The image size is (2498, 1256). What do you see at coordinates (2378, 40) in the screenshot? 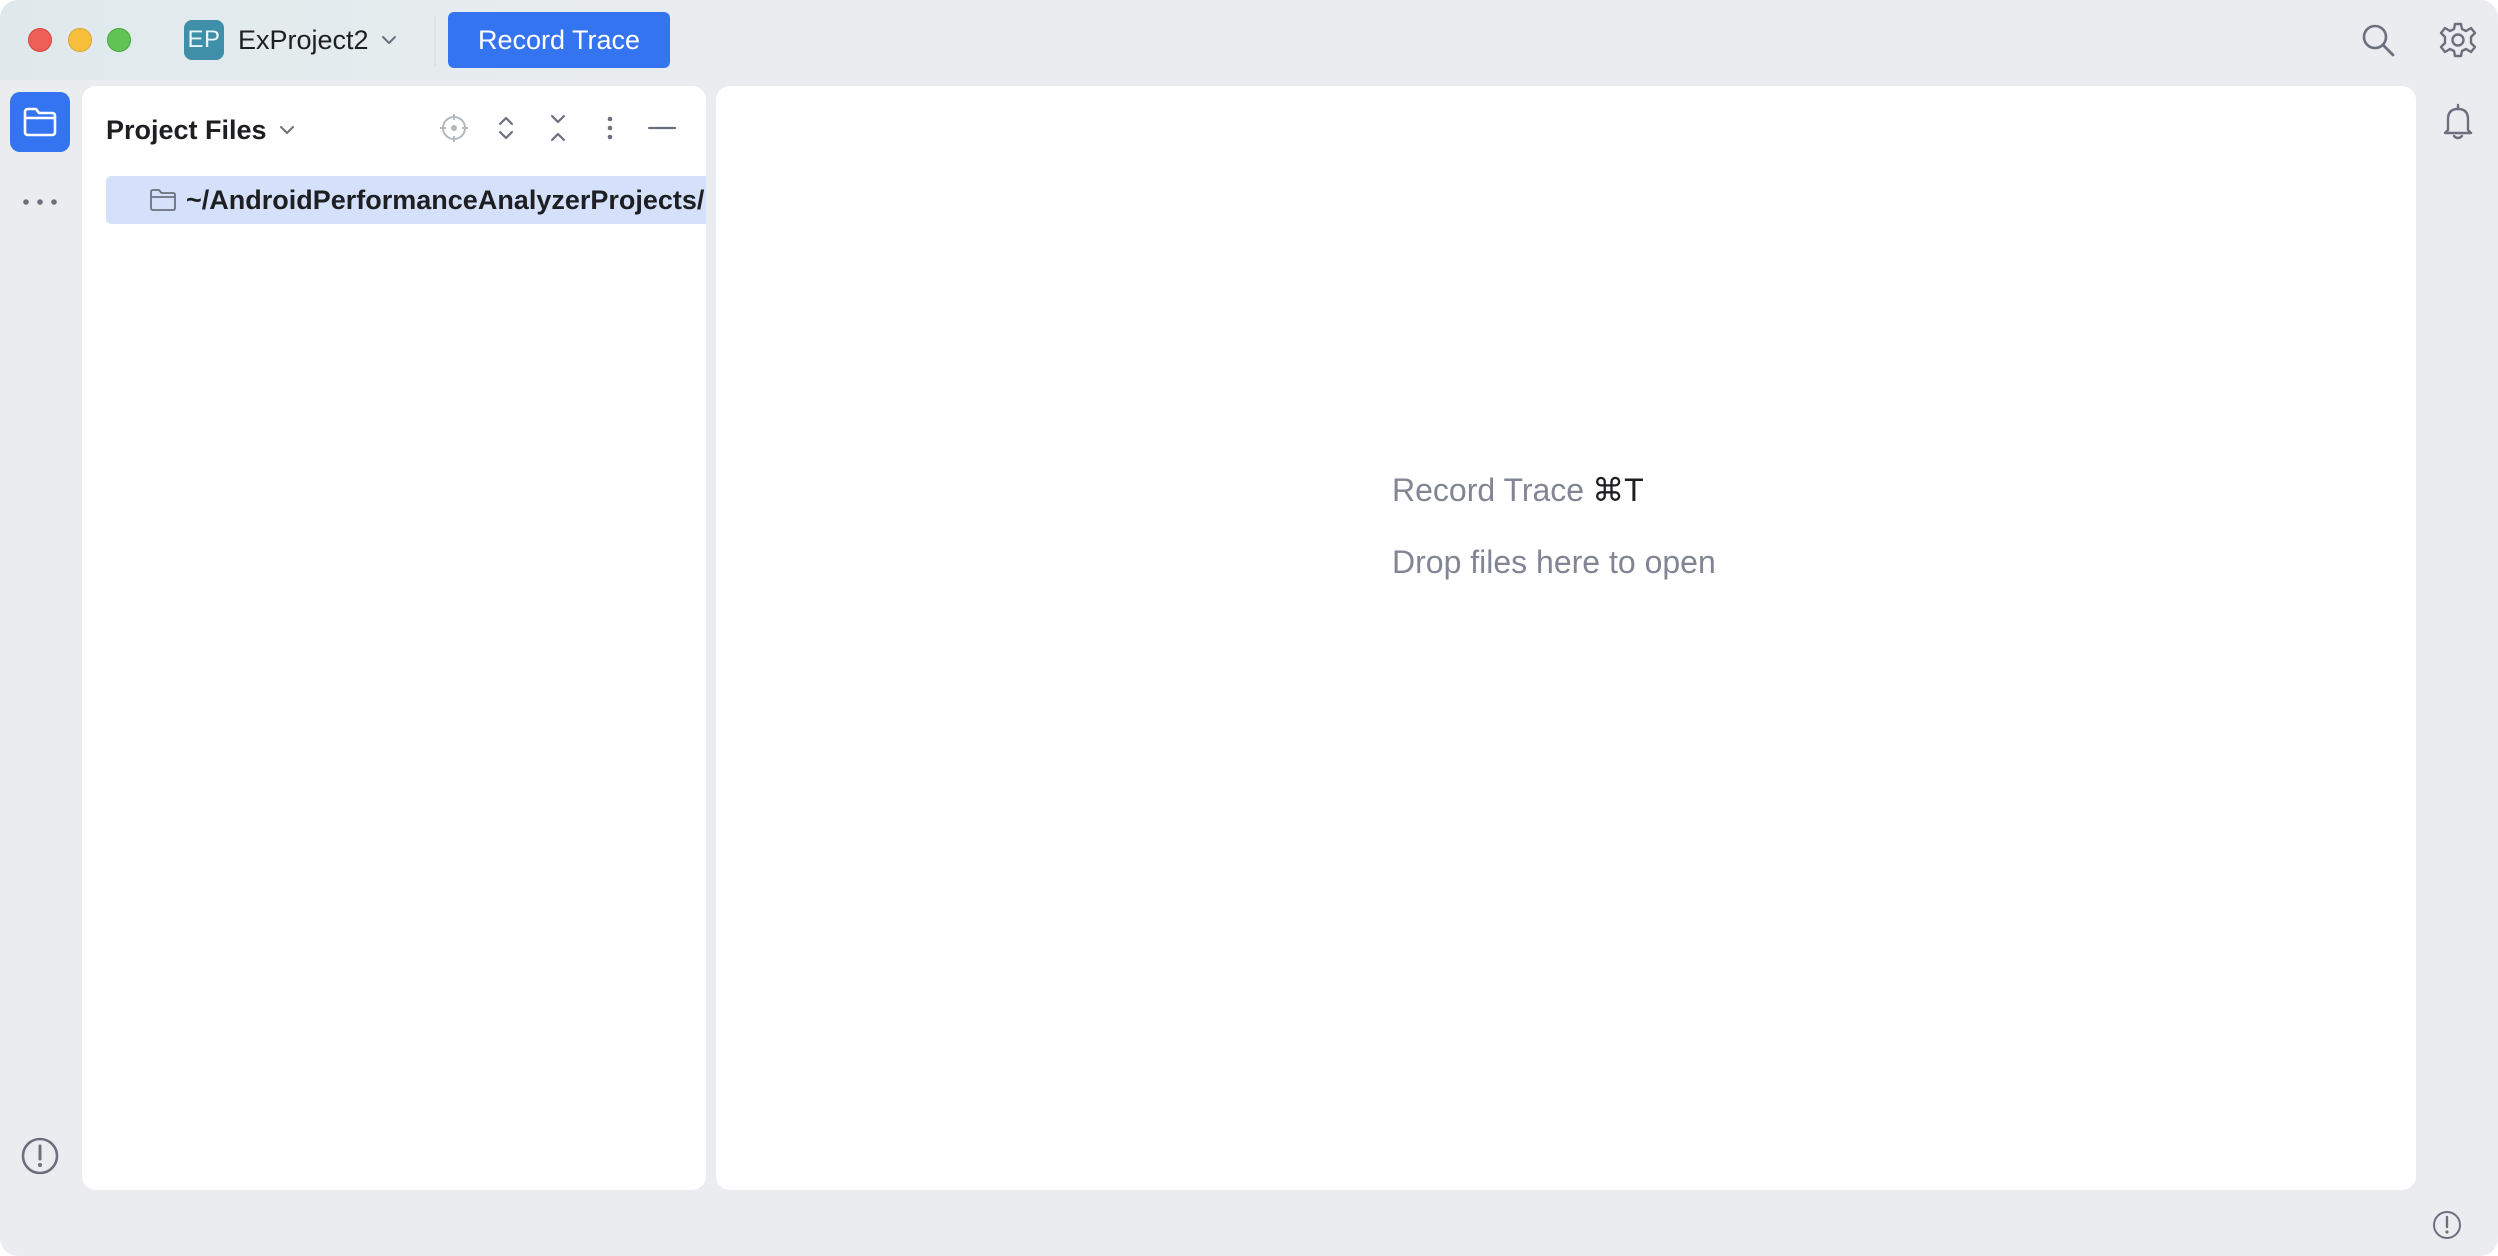
I see `search-icon` at bounding box center [2378, 40].